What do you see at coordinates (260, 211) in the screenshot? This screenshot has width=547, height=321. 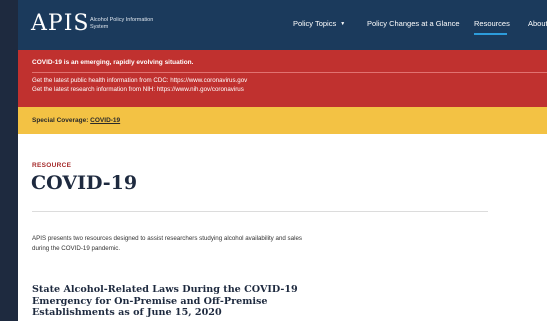 I see `title-divider` at bounding box center [260, 211].